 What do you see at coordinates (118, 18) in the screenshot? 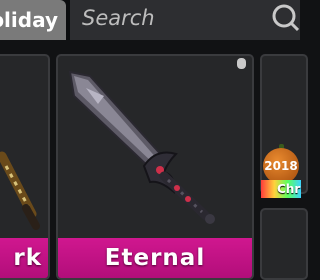
I see `search-placeholder: Search` at bounding box center [118, 18].